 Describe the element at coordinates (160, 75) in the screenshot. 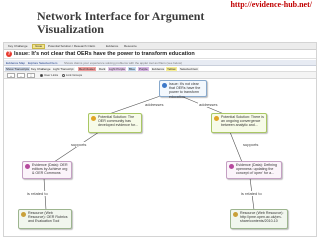

I see `map-toolbar: + − ⛶ User Links Link Groups` at that location.